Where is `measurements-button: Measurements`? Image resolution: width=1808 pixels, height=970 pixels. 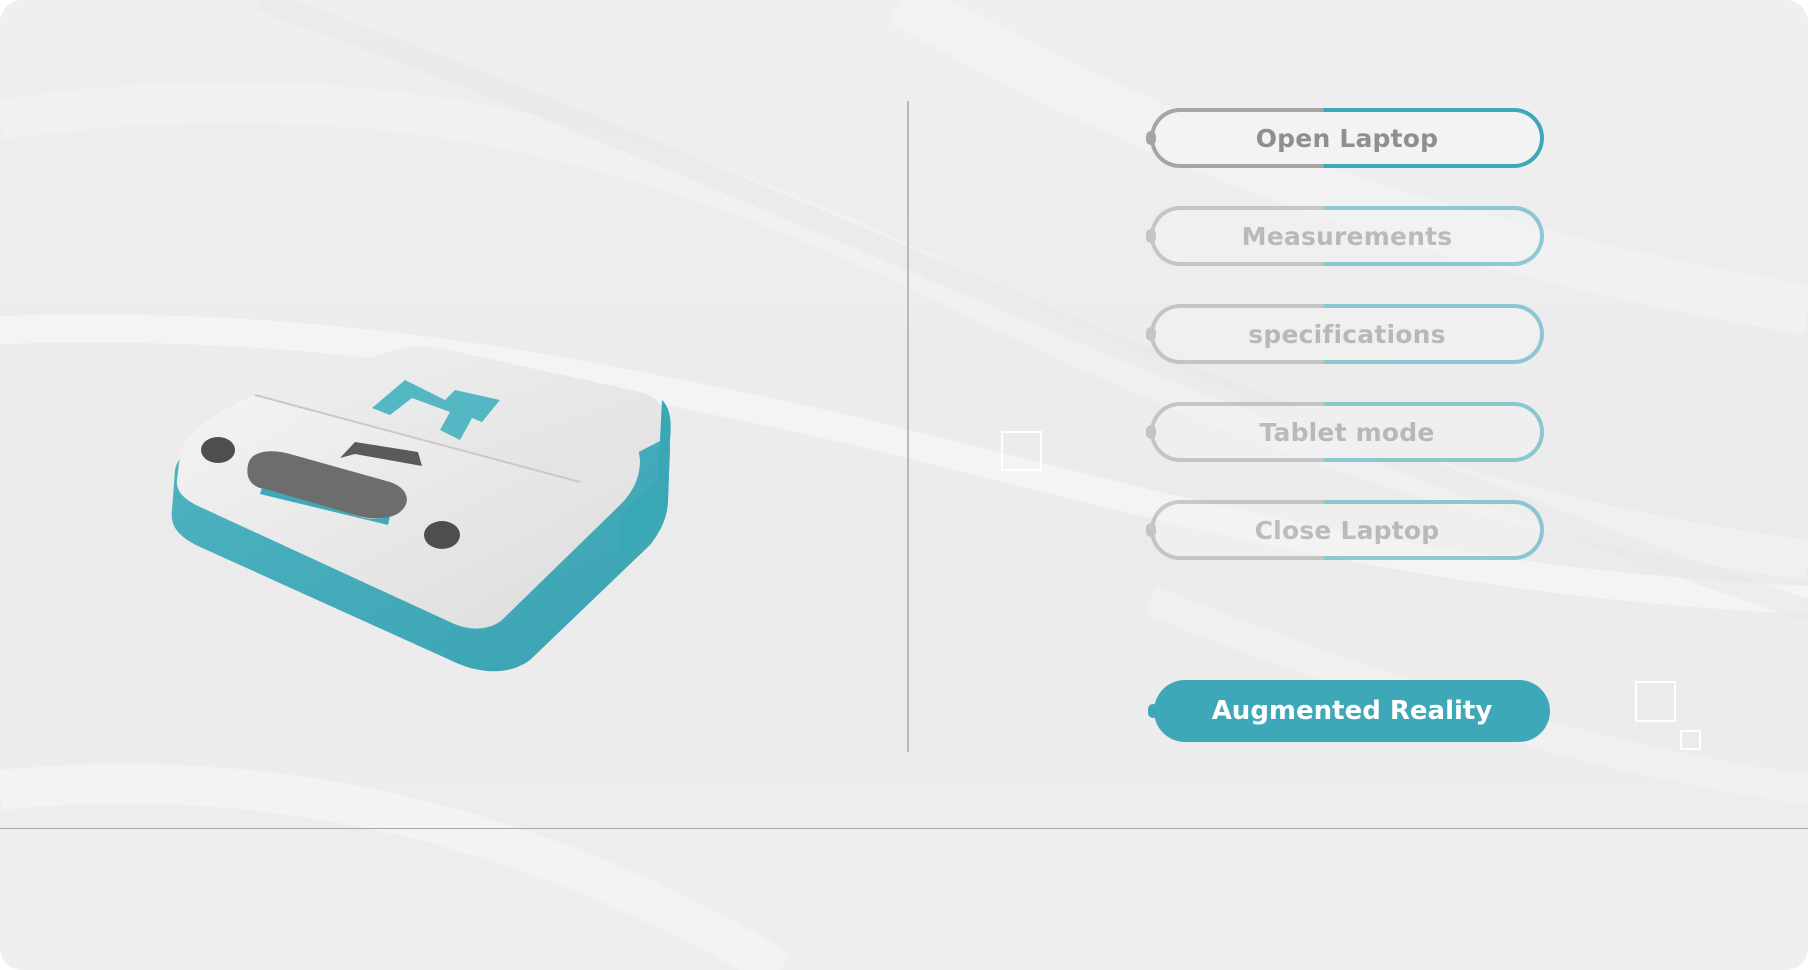 measurements-button: Measurements is located at coordinates (1345, 236).